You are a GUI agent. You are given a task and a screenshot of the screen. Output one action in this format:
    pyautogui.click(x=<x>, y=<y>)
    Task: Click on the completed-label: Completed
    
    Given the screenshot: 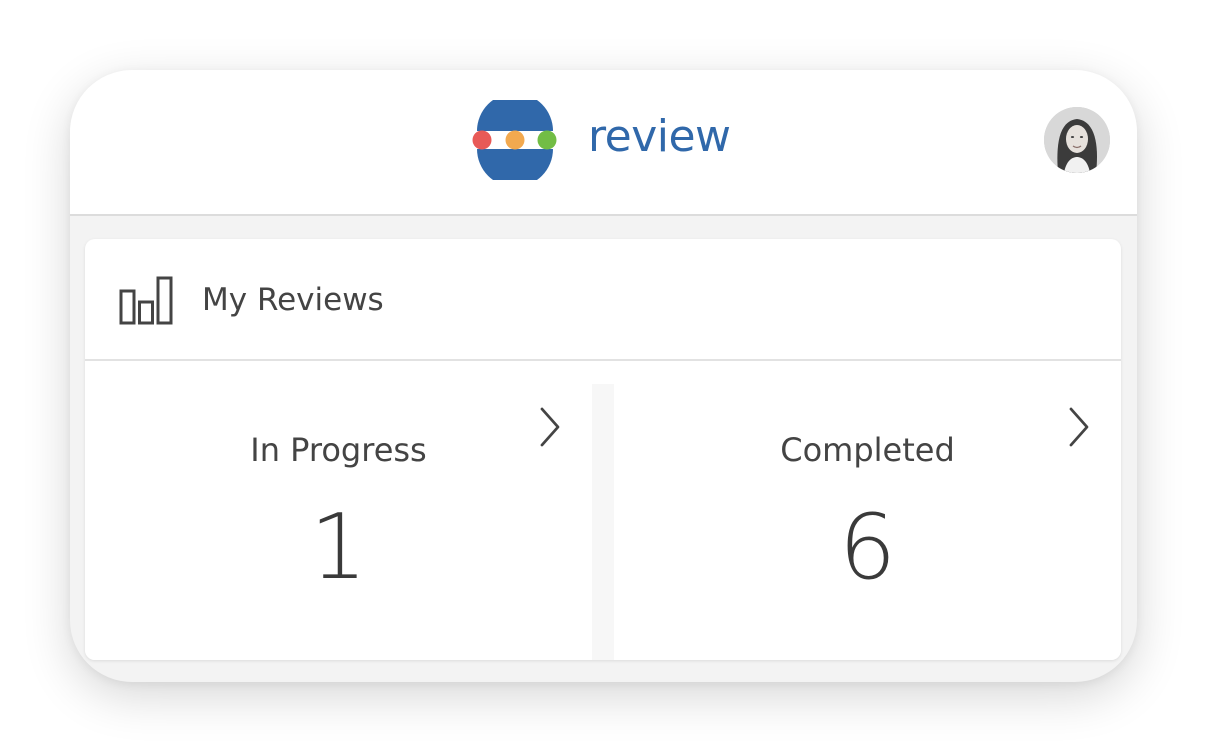 What is the action you would take?
    pyautogui.click(x=867, y=450)
    